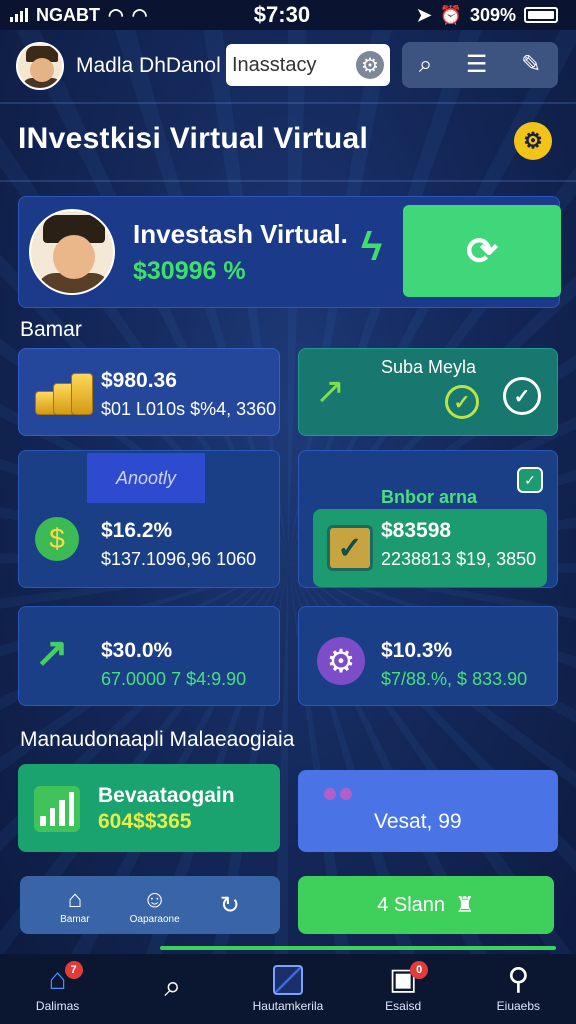 This screenshot has width=576, height=1024. Describe the element at coordinates (149, 808) in the screenshot. I see `bev-card: Bevaataogain 604$$365` at that location.